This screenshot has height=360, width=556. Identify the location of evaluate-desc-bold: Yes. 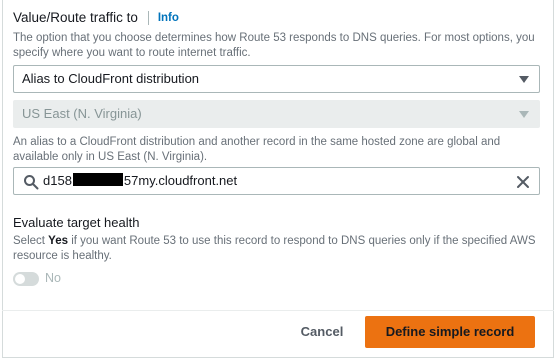
(58, 241).